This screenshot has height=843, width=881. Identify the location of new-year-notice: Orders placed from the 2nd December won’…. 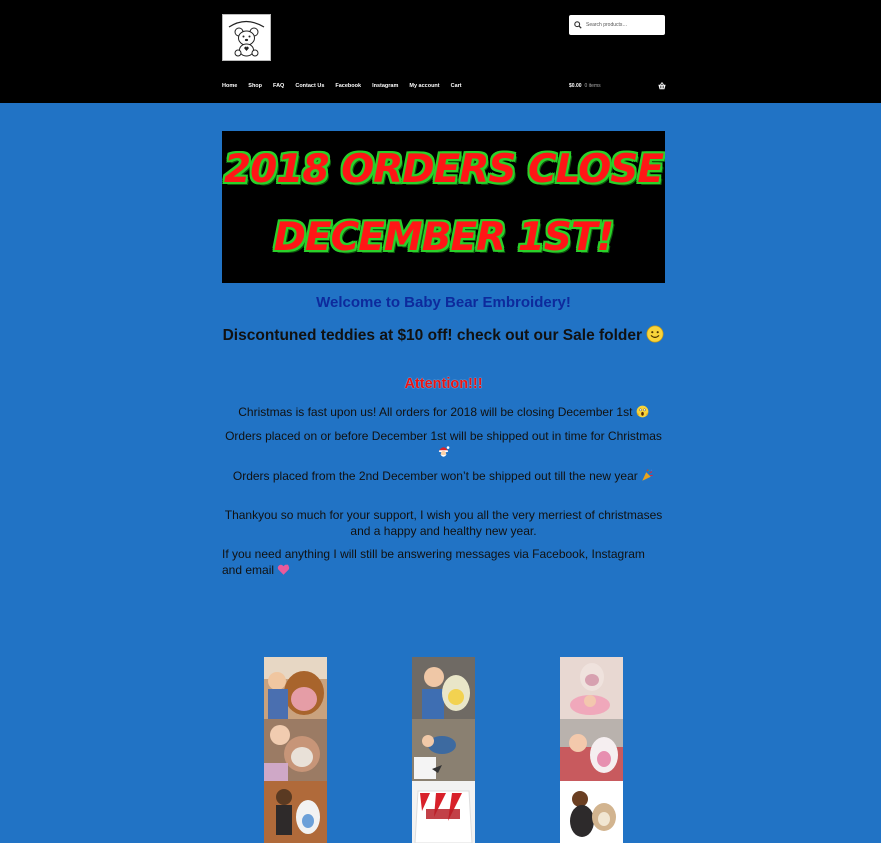
(443, 476).